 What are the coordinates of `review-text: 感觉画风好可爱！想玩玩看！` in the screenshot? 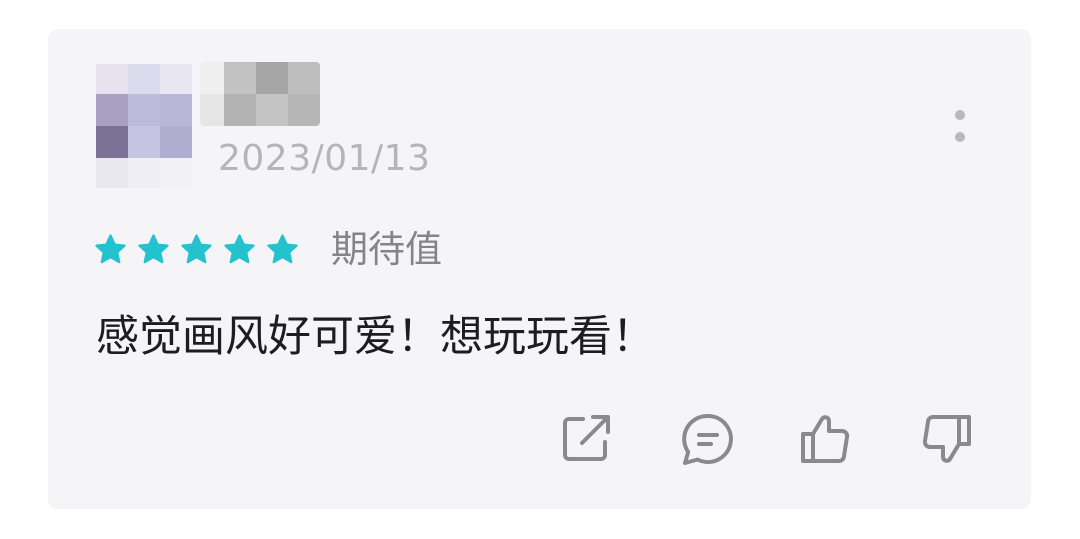 It's located at (375, 337).